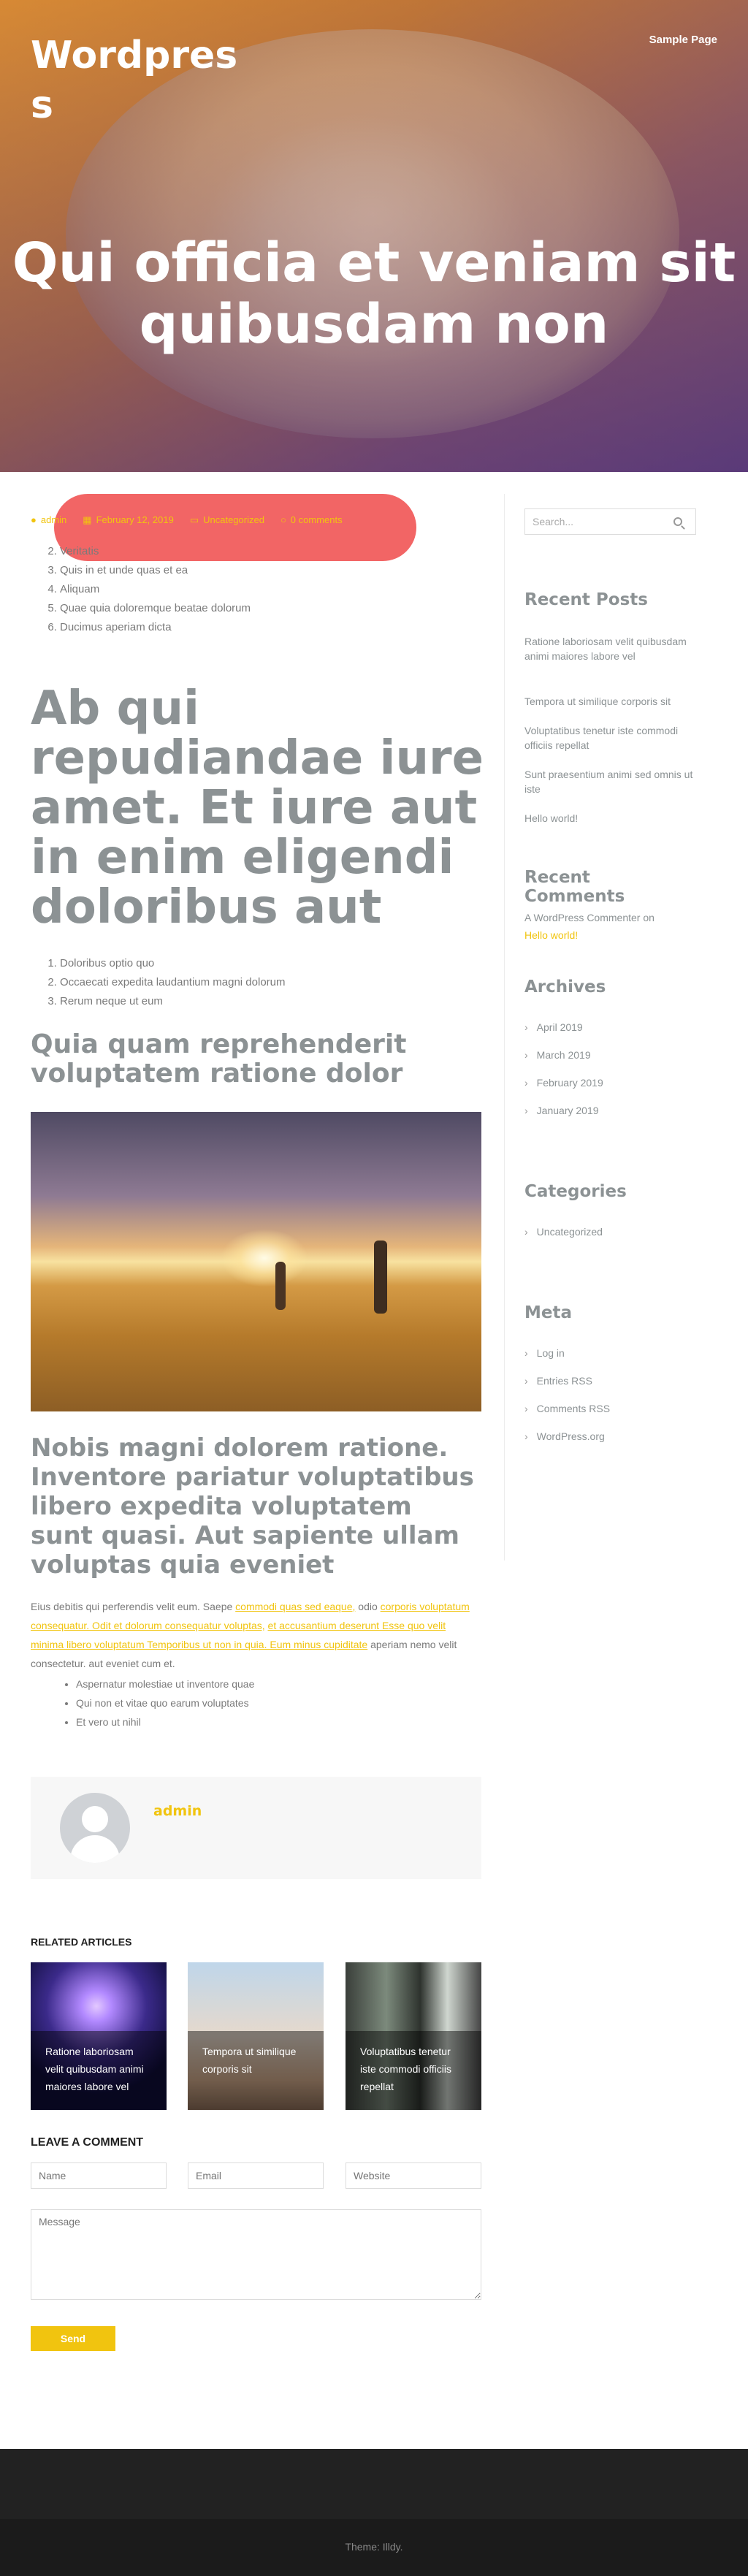 The image size is (748, 2576). What do you see at coordinates (561, 1110) in the screenshot?
I see `archive-link: January 2019` at bounding box center [561, 1110].